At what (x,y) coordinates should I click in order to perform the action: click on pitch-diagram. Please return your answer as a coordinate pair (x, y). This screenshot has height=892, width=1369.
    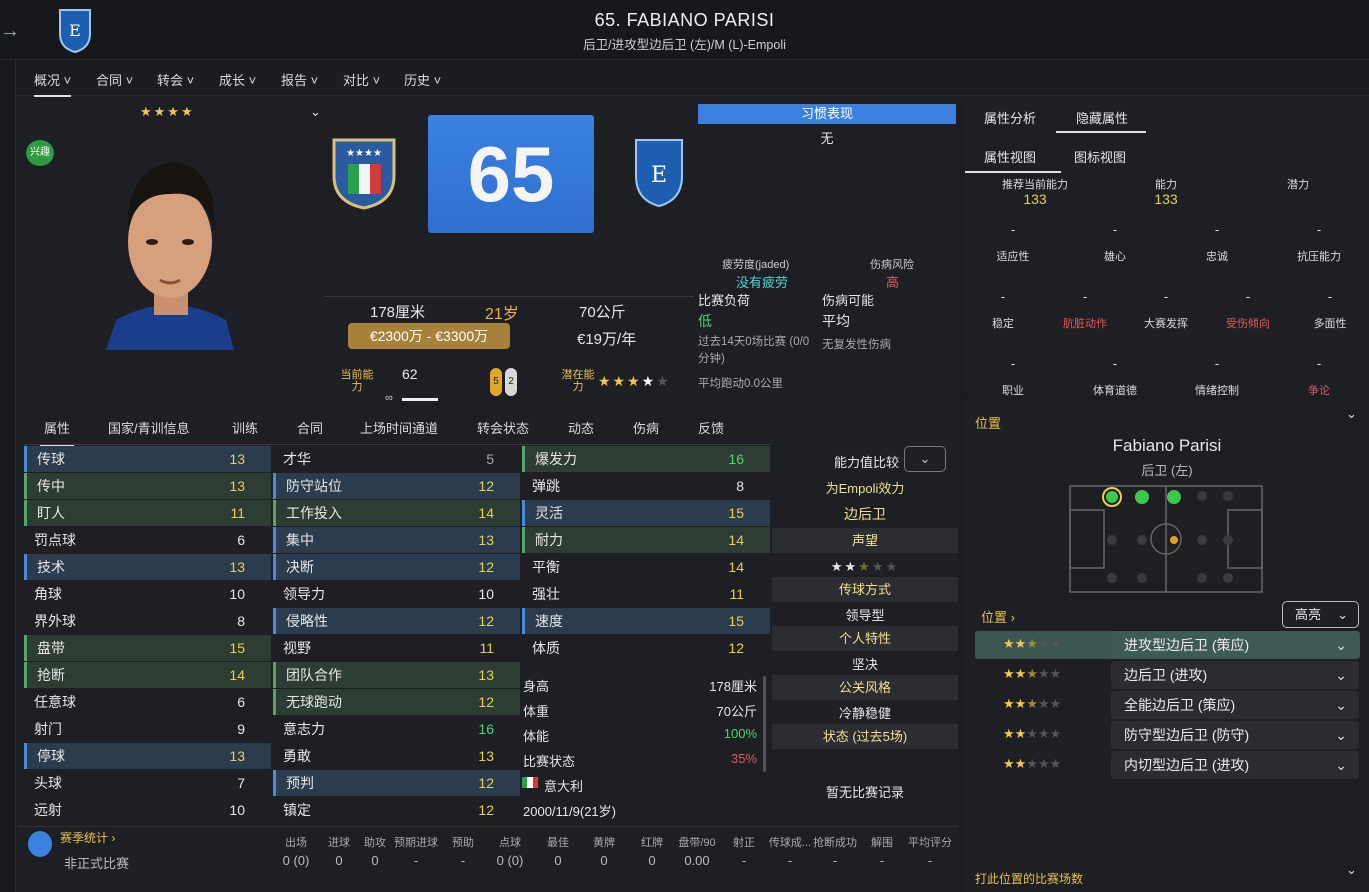
    Looking at the image, I should click on (1166, 539).